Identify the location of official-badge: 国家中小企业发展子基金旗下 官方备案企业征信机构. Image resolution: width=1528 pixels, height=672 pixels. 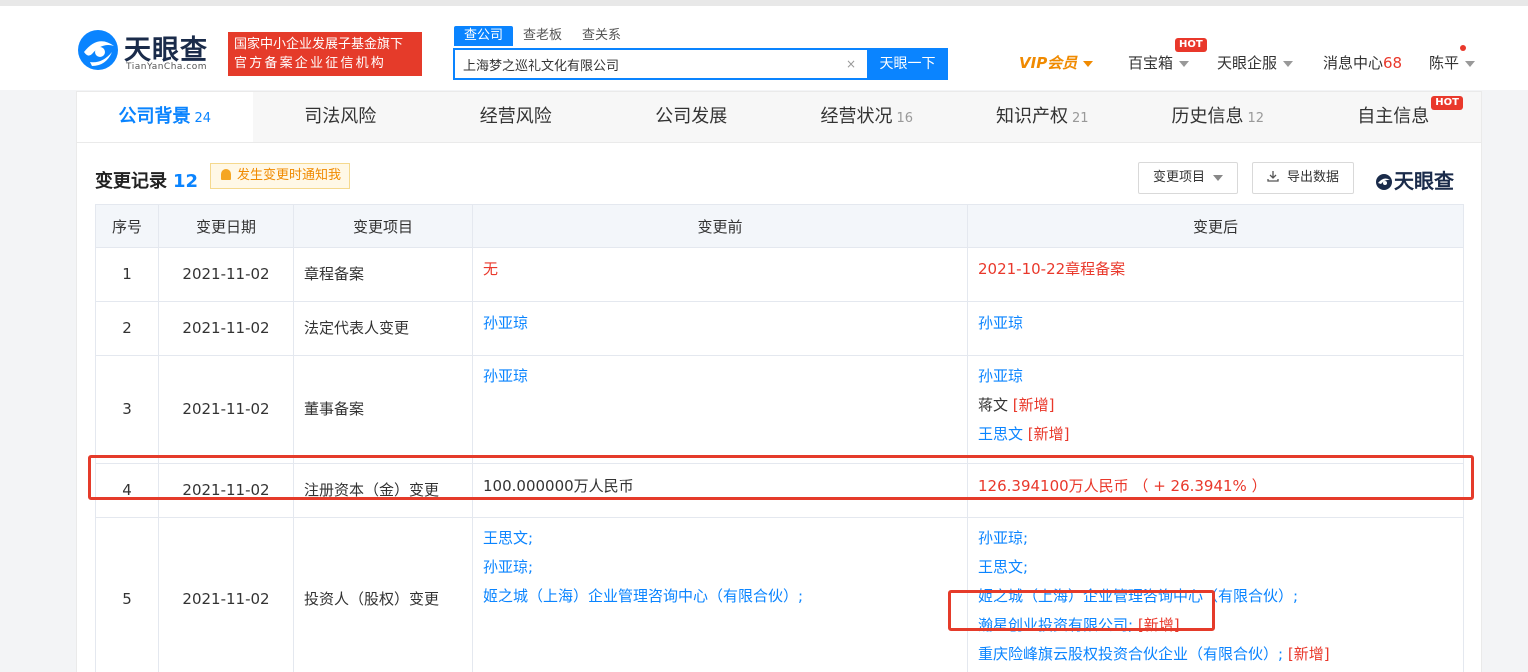
(325, 54).